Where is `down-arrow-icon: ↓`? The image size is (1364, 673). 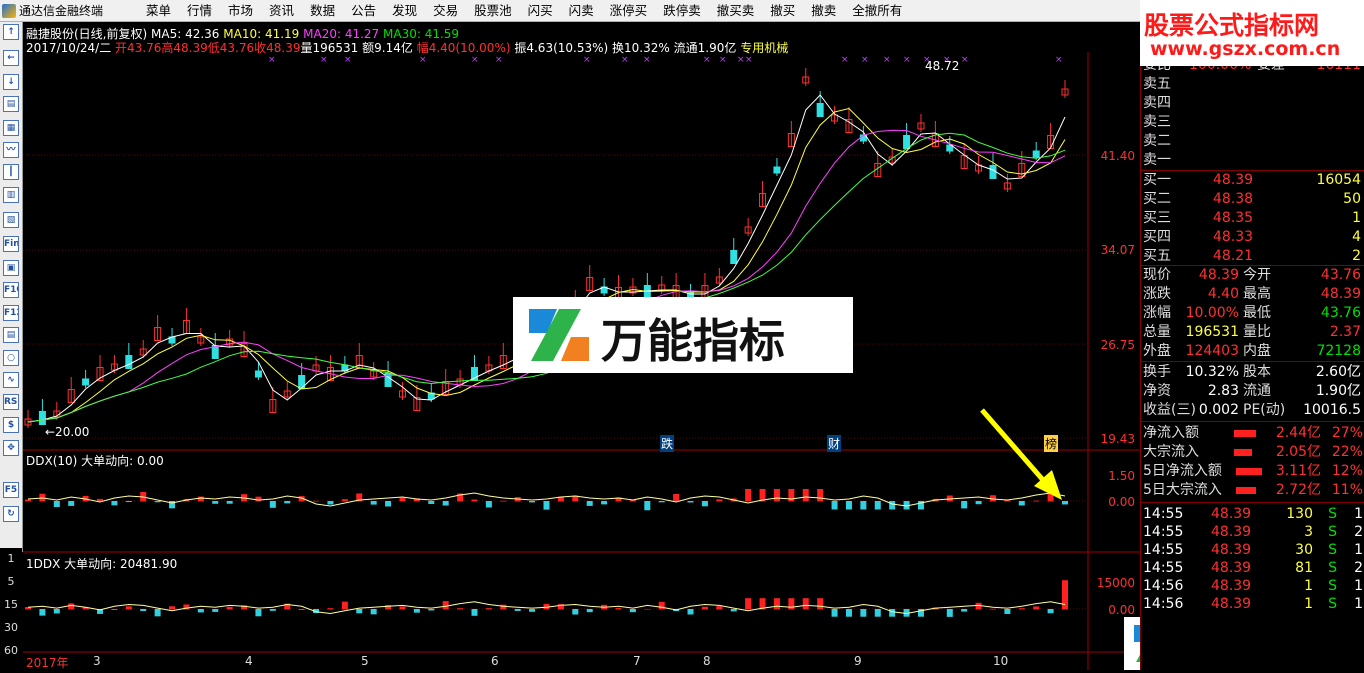
down-arrow-icon: ↓ is located at coordinates (11, 82).